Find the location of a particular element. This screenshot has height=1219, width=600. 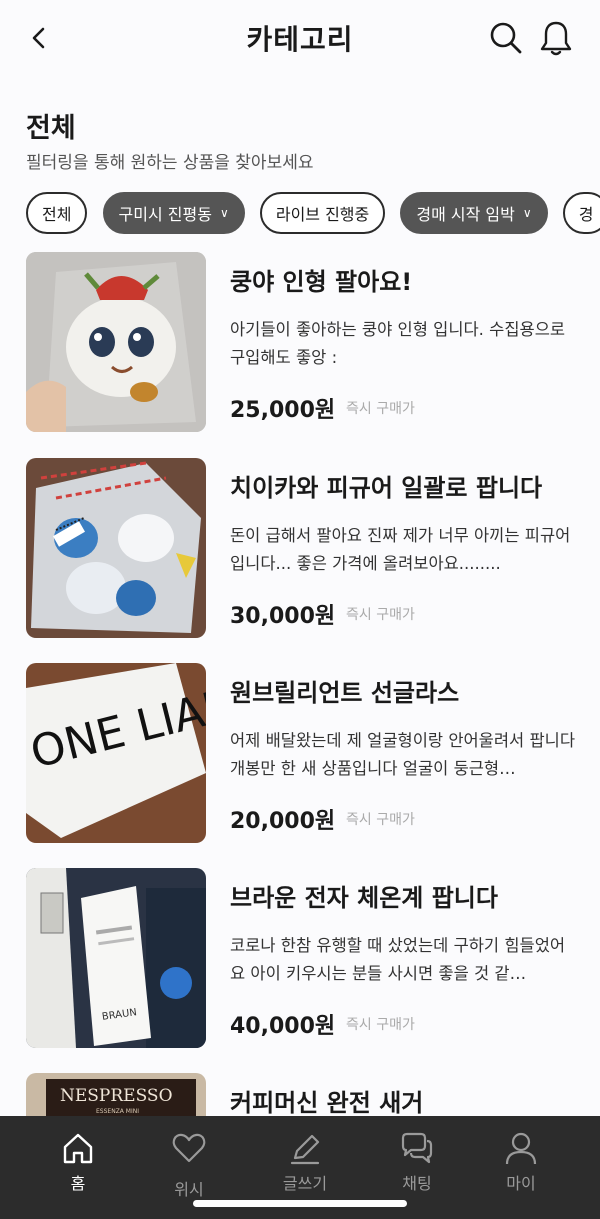

product-price: 25,000원 is located at coordinates (283, 410).